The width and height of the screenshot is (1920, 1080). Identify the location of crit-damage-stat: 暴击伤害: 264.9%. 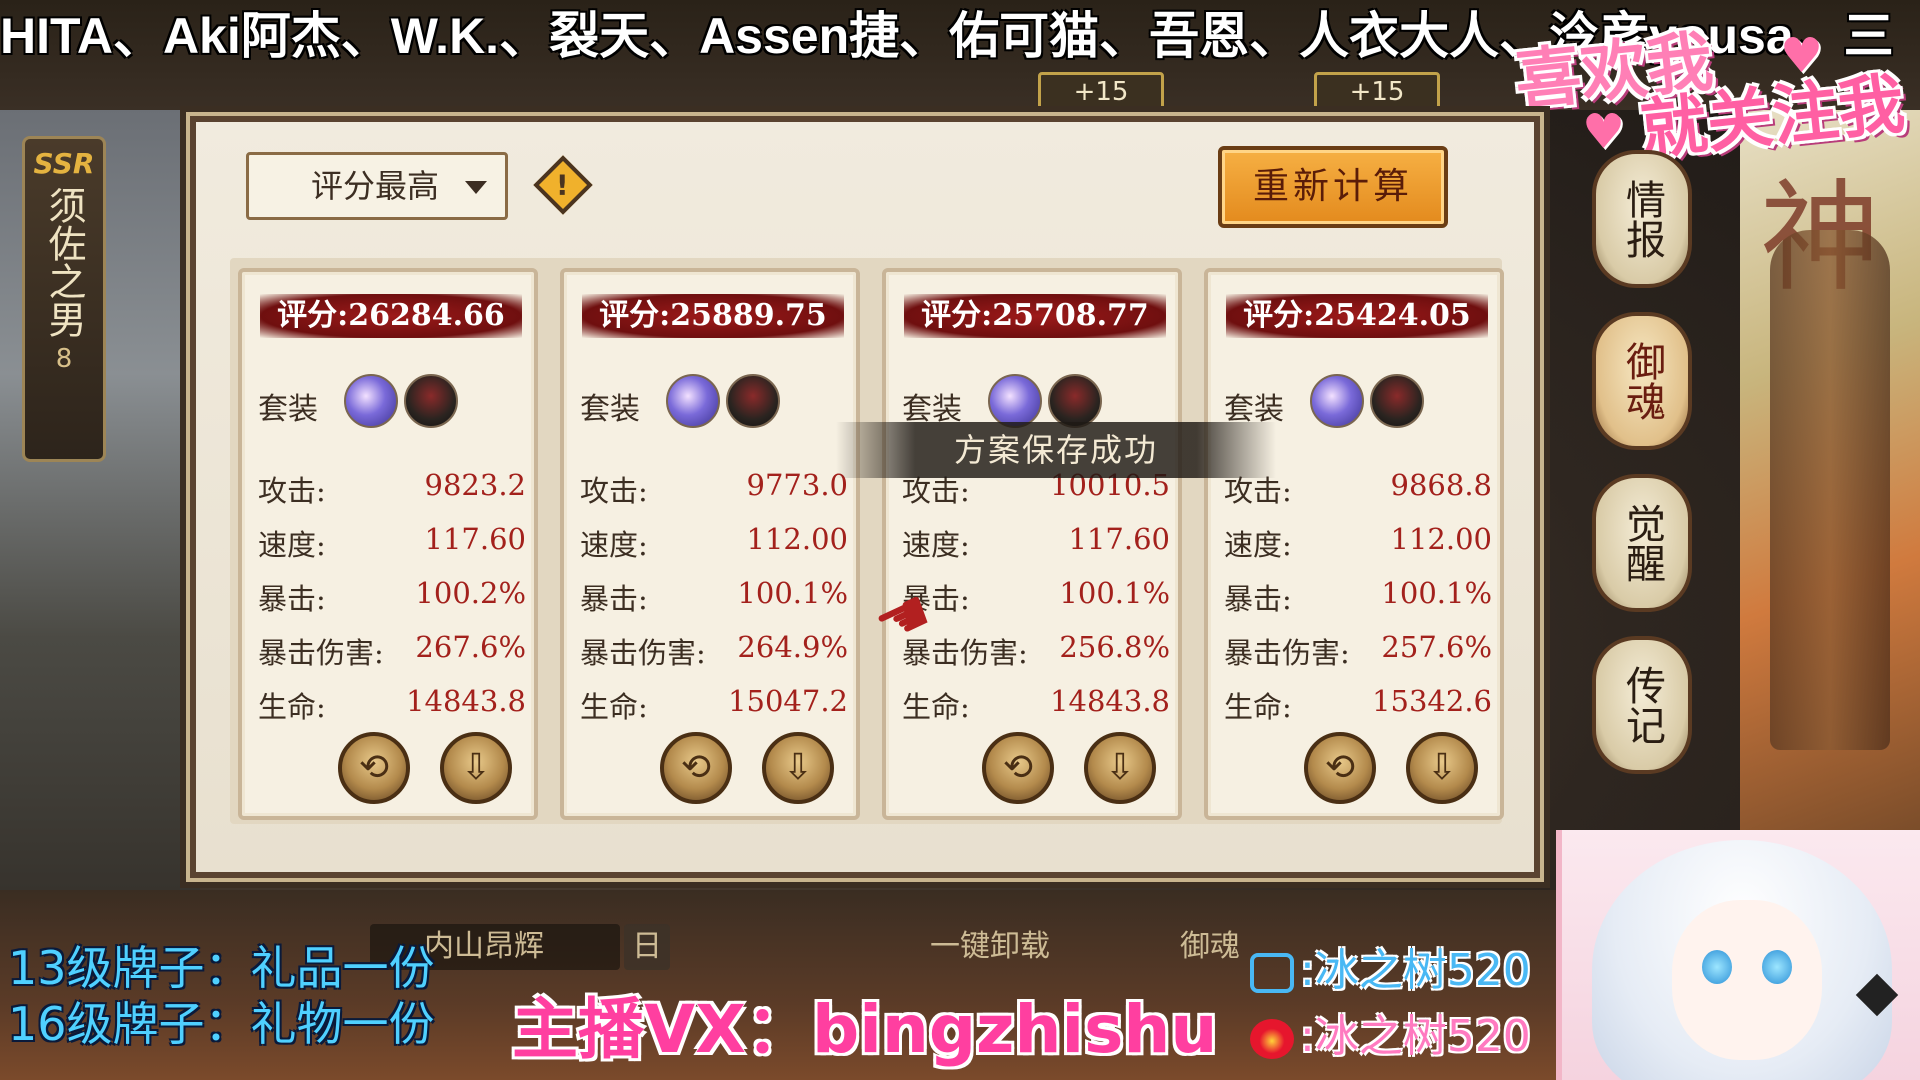
(714, 652).